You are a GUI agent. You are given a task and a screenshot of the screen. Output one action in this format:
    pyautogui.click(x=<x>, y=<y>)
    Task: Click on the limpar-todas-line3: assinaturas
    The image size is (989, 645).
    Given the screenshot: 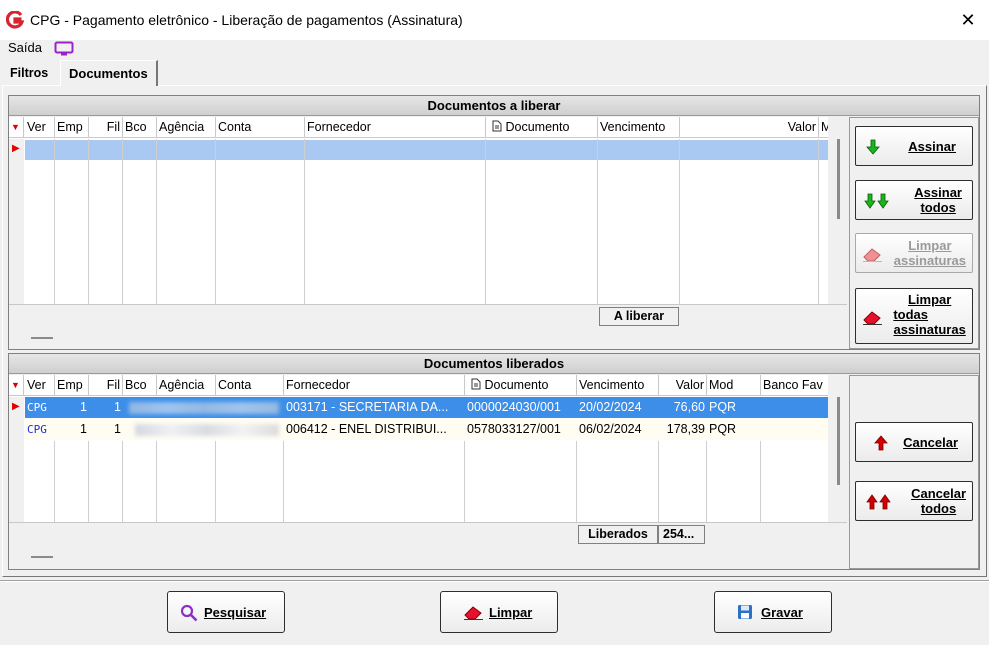 What is the action you would take?
    pyautogui.click(x=929, y=329)
    